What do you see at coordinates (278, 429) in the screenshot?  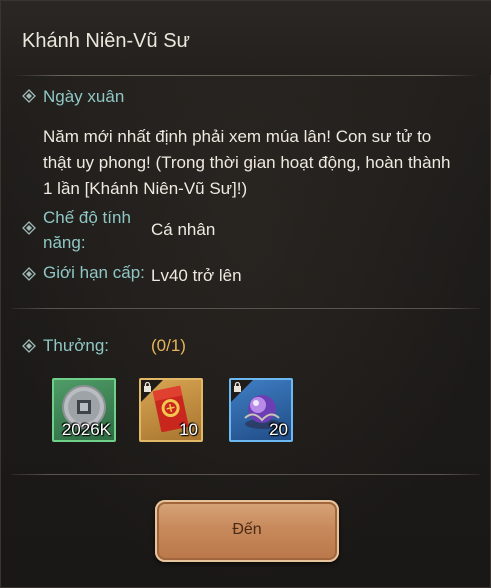 I see `item-quantity: 20` at bounding box center [278, 429].